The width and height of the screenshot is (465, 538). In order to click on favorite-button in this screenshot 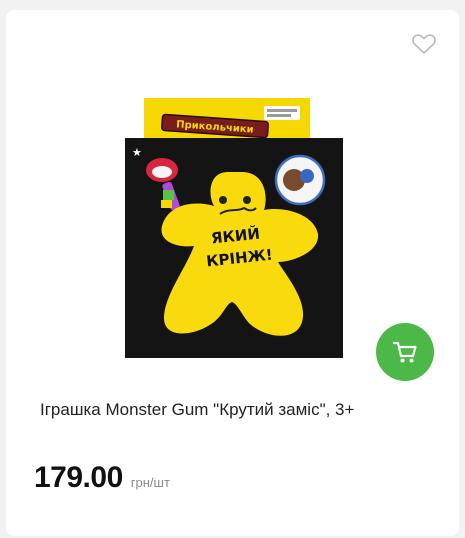, I will do `click(424, 44)`.